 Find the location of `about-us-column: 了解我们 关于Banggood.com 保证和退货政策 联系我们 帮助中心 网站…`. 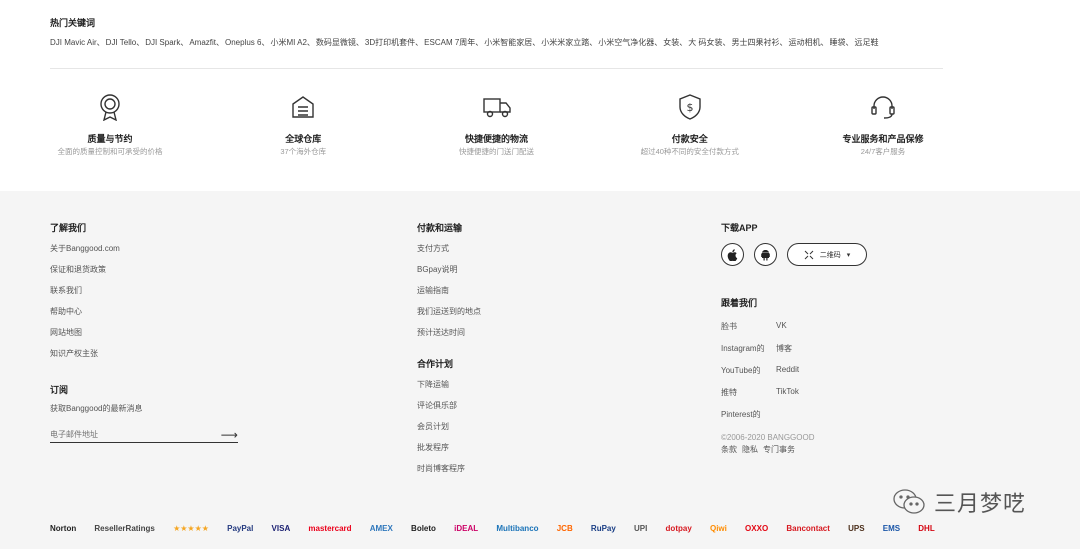

about-us-column: 了解我们 关于Banggood.com 保证和退货政策 联系我们 帮助中心 网站… is located at coordinates (85, 290).